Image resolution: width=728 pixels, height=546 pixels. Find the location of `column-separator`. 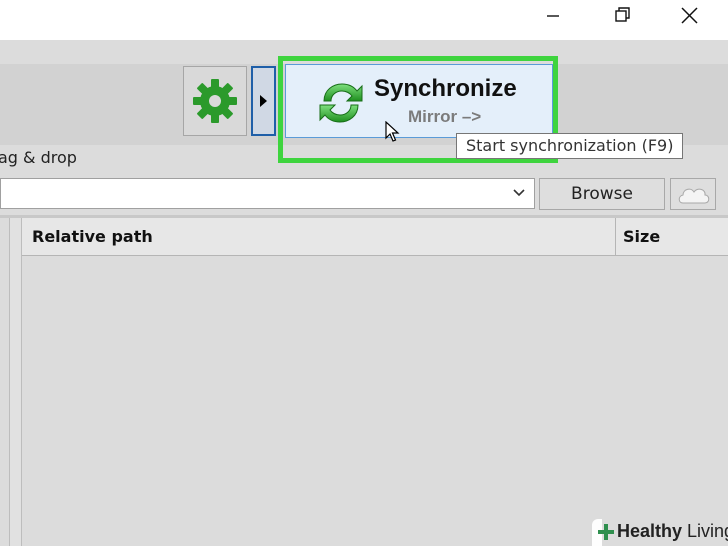

column-separator is located at coordinates (615, 236).